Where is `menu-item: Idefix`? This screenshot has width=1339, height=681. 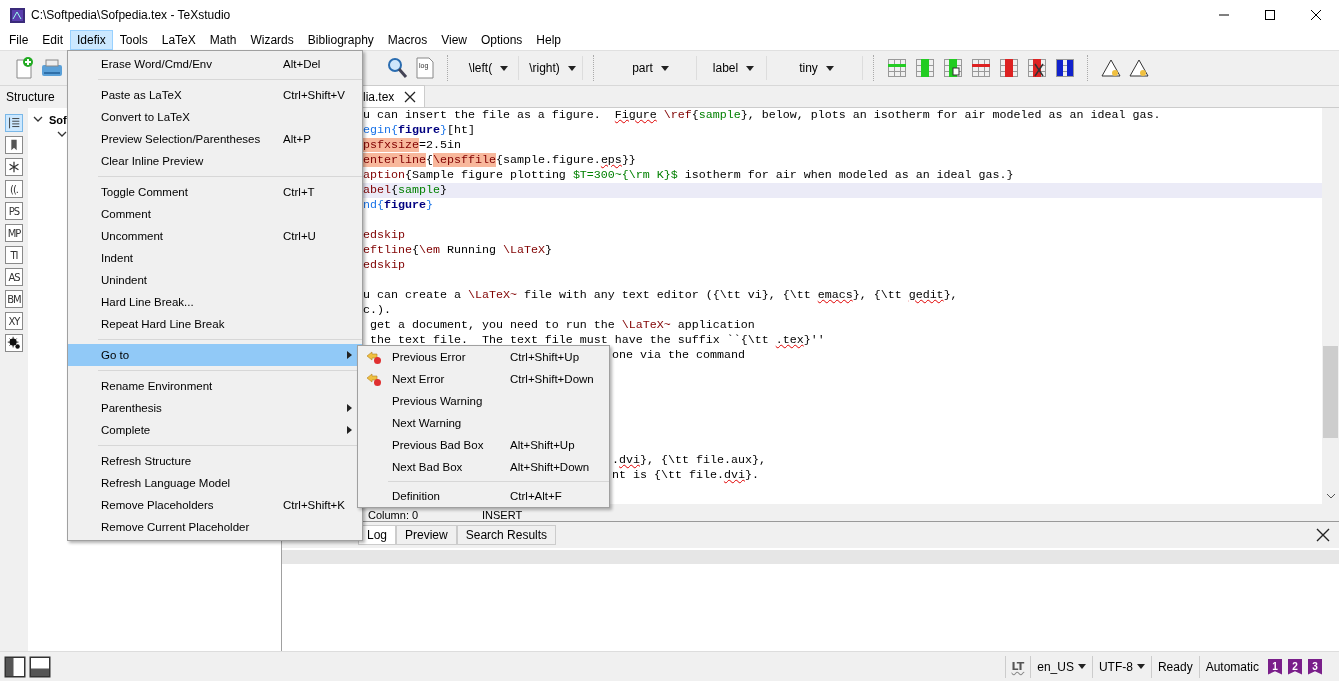
menu-item: Idefix is located at coordinates (91, 40).